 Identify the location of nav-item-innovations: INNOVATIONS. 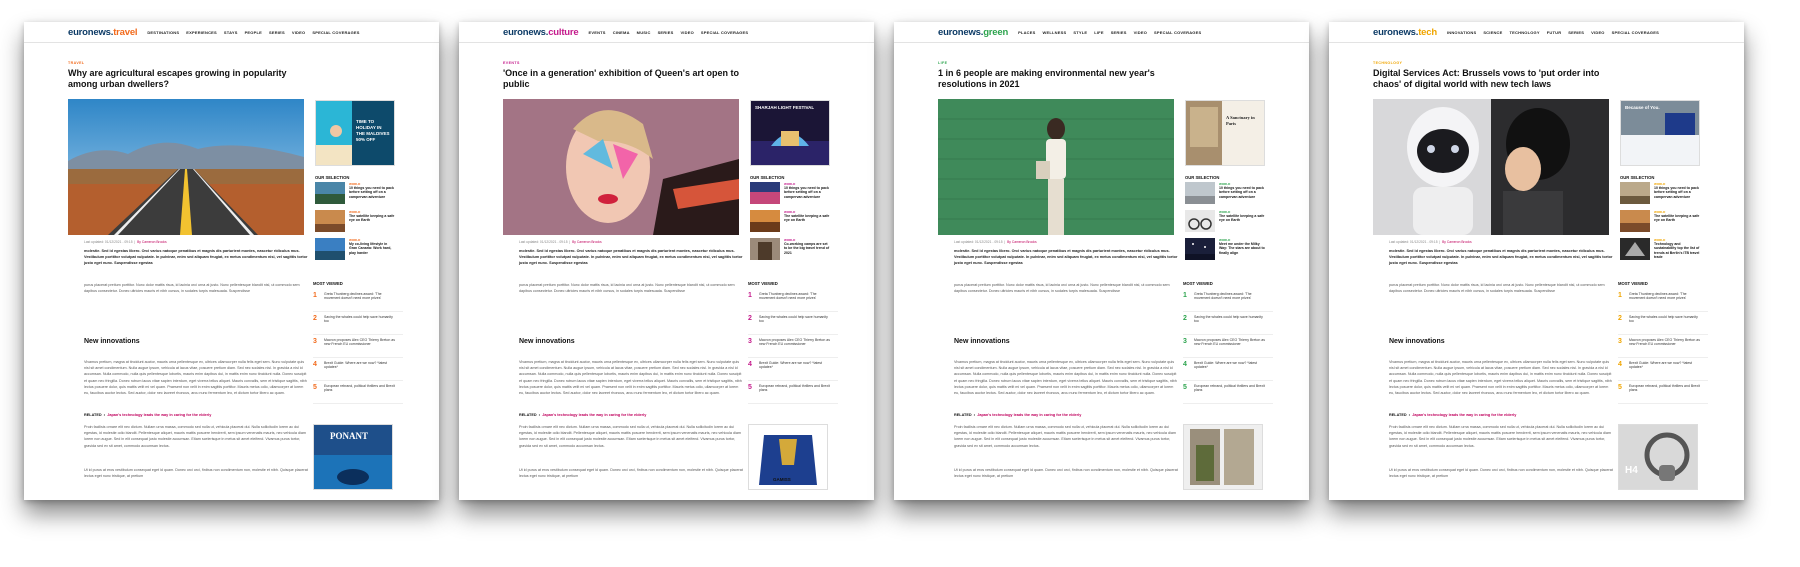
(1461, 32).